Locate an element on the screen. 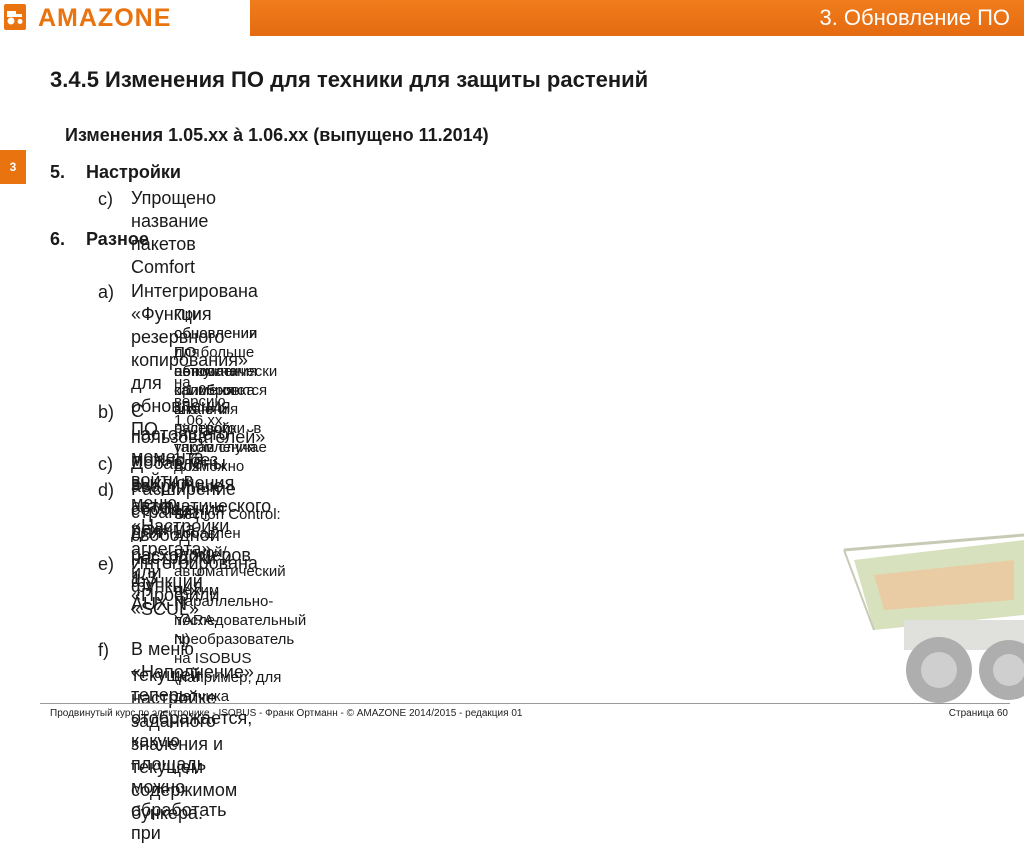  section-number: 6. is located at coordinates (58, 239).